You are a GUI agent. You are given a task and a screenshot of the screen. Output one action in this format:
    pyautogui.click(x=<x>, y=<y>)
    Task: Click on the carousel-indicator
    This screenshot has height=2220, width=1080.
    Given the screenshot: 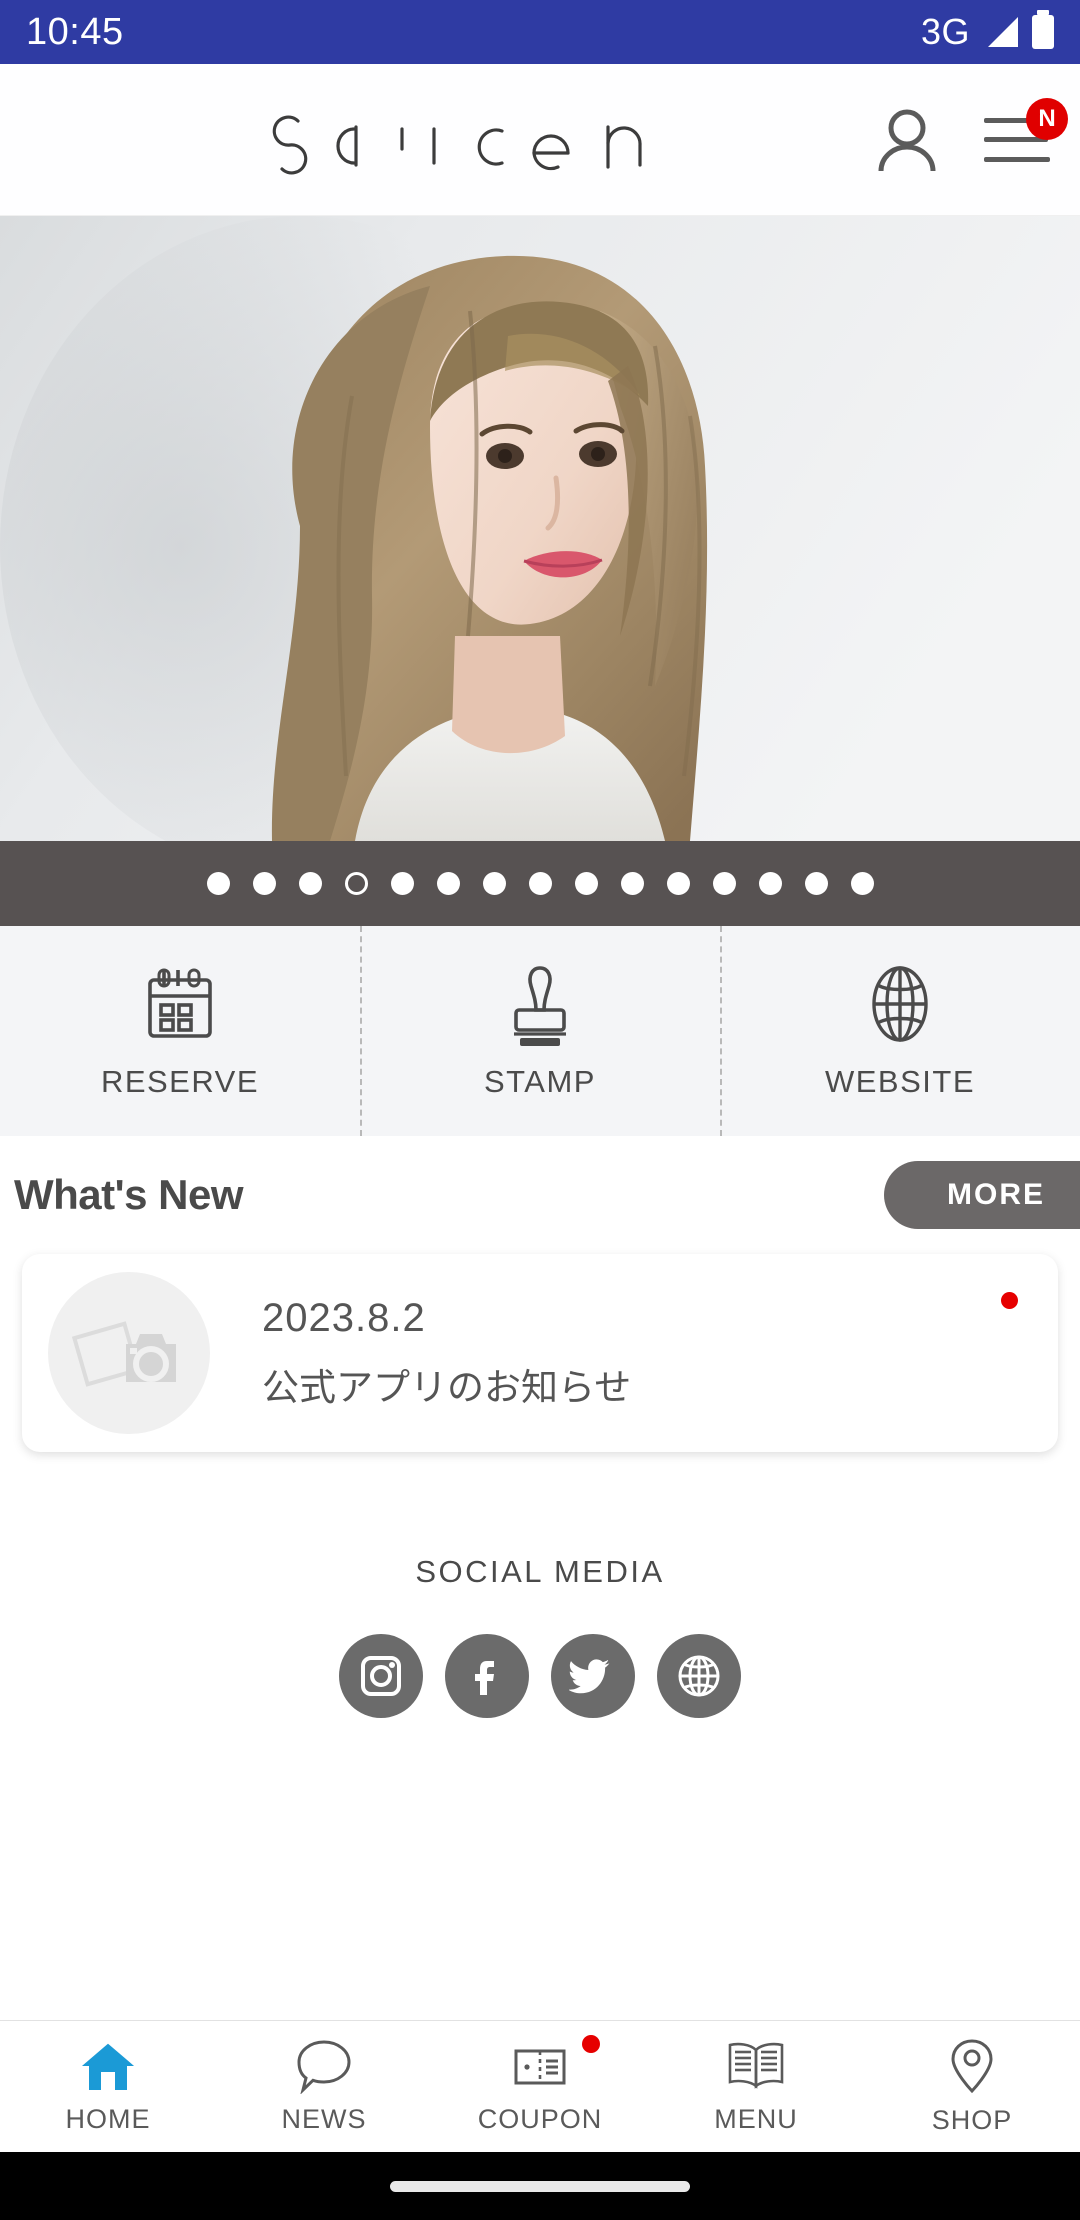 What is the action you would take?
    pyautogui.click(x=540, y=883)
    